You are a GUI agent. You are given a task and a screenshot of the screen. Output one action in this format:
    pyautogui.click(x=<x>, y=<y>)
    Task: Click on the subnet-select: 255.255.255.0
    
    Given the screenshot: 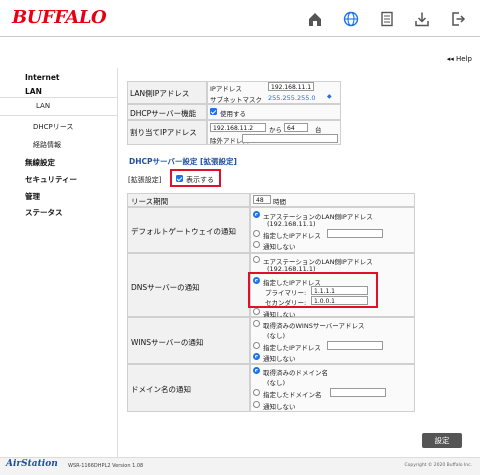 What is the action you would take?
    pyautogui.click(x=292, y=98)
    